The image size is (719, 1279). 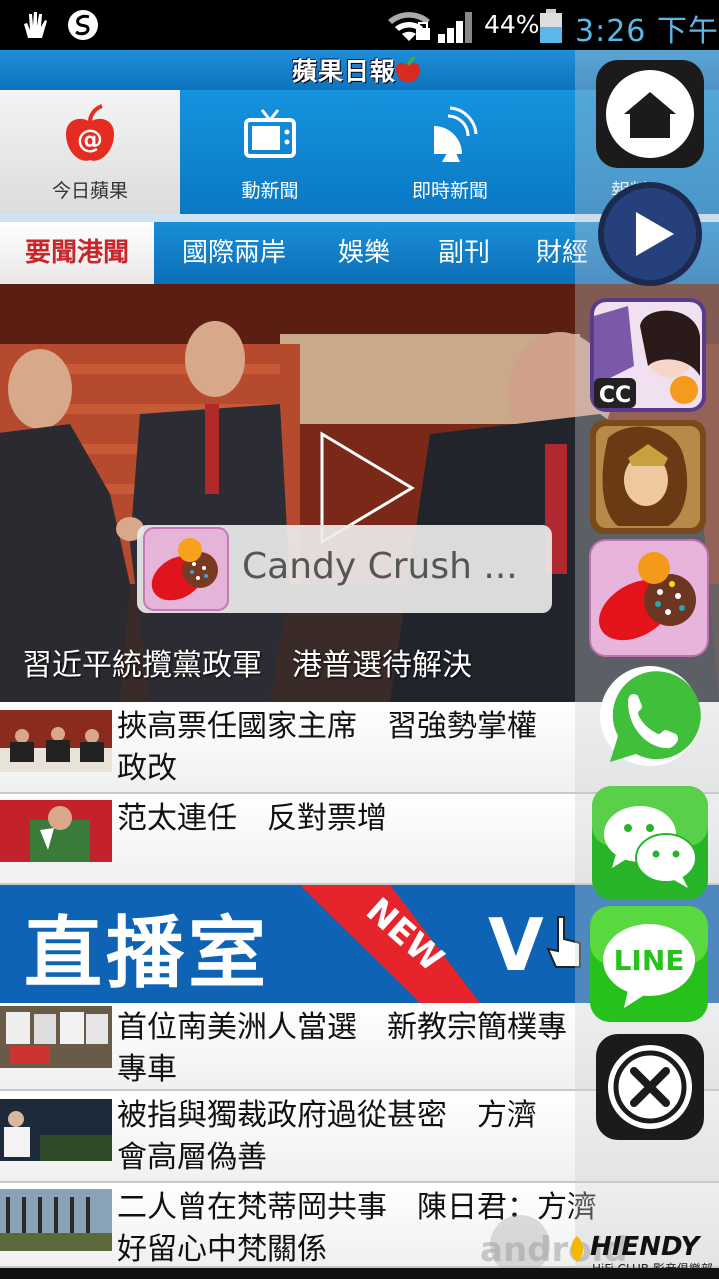 What do you see at coordinates (56, 741) in the screenshot?
I see `meeting-thumb` at bounding box center [56, 741].